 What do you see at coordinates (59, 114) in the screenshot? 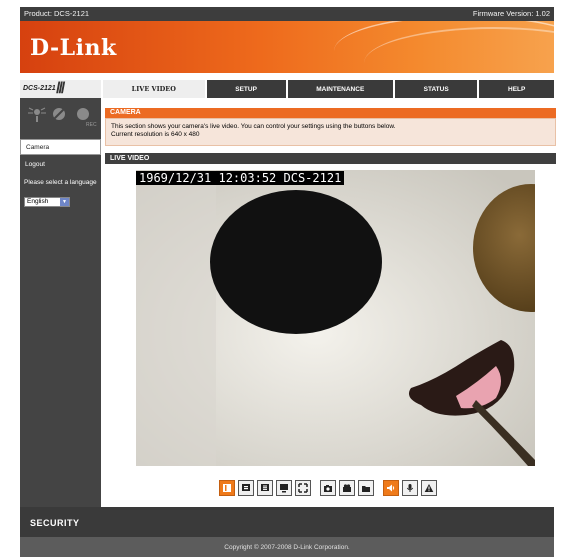
I see `network-icon` at bounding box center [59, 114].